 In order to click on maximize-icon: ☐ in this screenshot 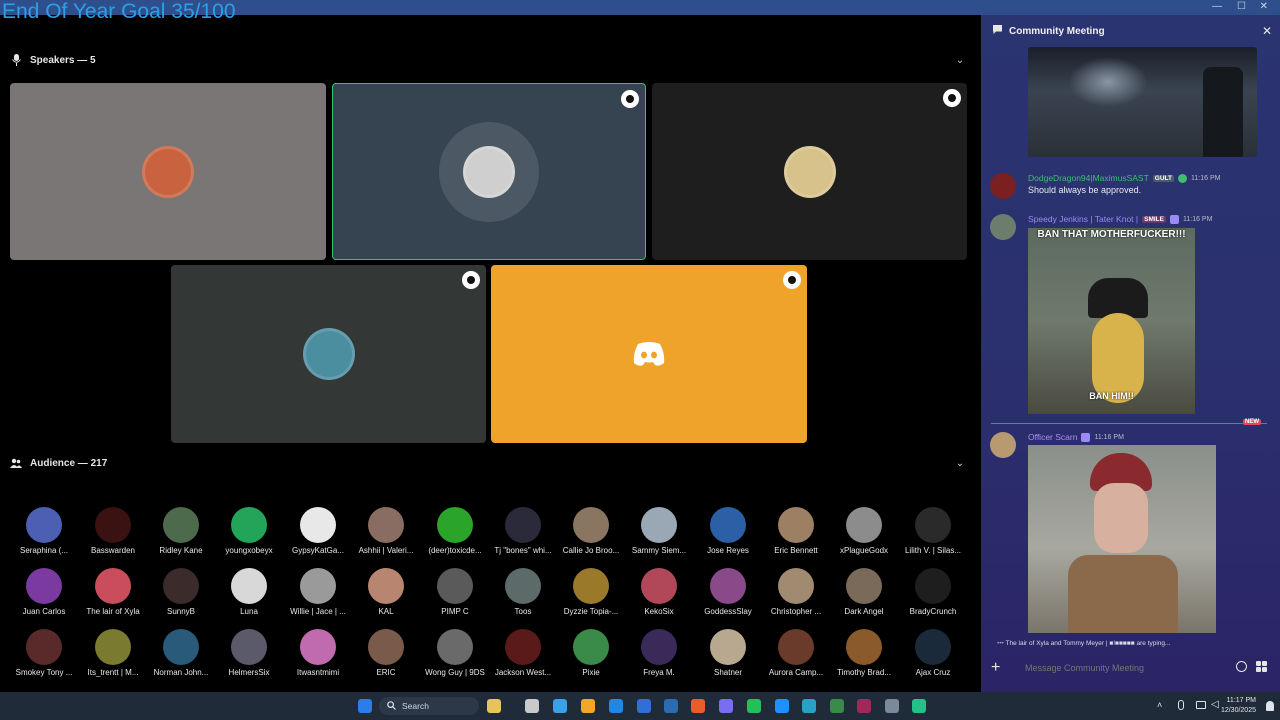, I will do `click(1241, 6)`.